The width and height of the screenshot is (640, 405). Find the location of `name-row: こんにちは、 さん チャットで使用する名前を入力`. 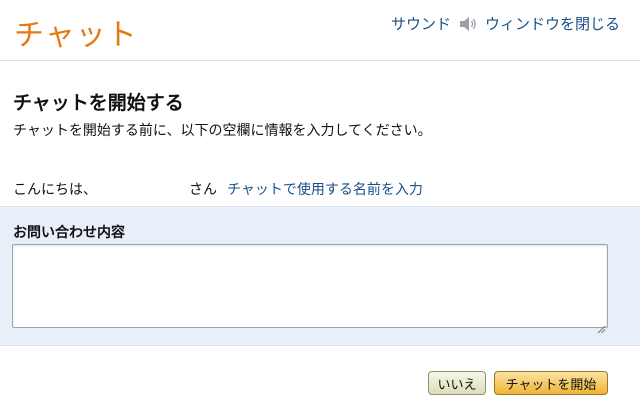

name-row: こんにちは、 さん チャットで使用する名前を入力 is located at coordinates (318, 189).